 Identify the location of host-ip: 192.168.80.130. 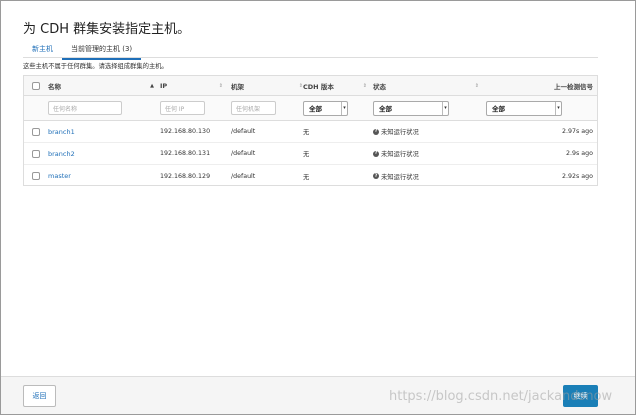
(185, 131).